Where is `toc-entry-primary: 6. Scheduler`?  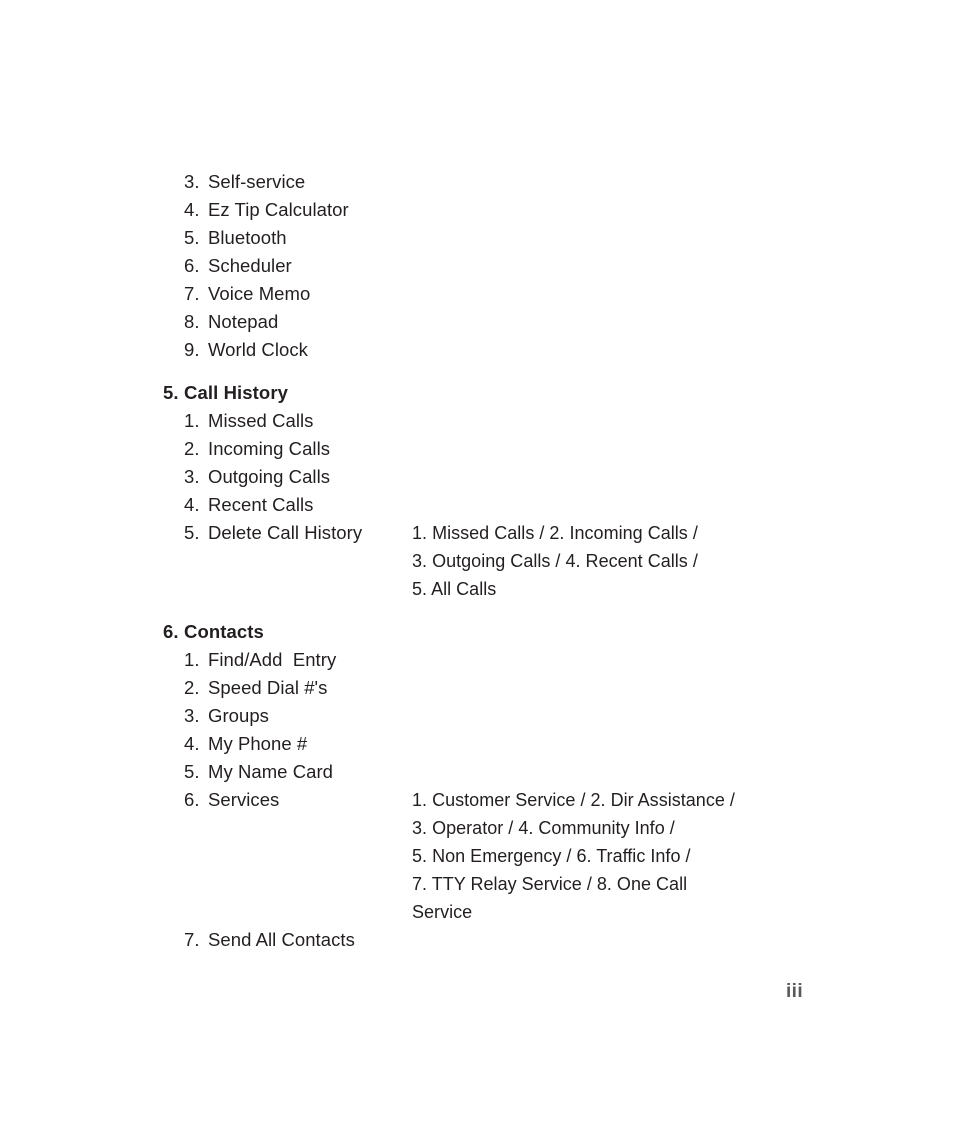 toc-entry-primary: 6. Scheduler is located at coordinates (287, 266).